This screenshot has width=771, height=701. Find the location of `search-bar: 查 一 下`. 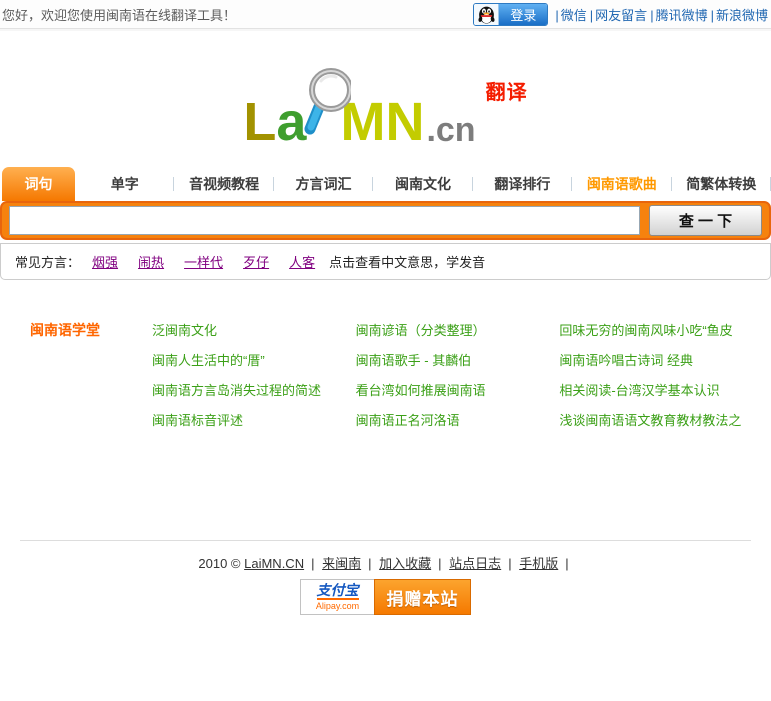

search-bar: 查 一 下 is located at coordinates (385, 220).